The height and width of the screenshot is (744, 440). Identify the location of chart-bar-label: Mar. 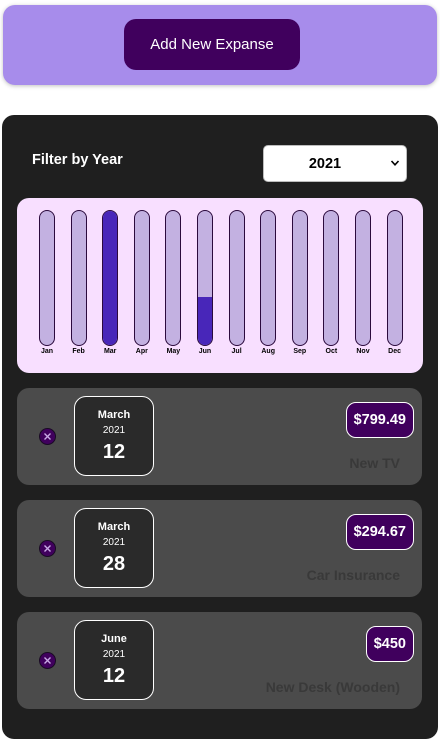
(110, 351).